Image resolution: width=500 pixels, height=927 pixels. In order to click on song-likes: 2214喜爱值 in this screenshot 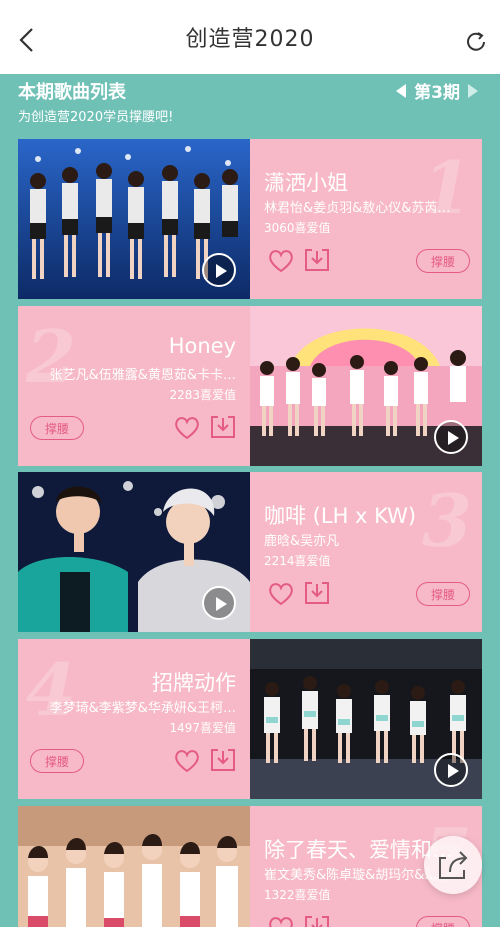, I will do `click(297, 561)`.